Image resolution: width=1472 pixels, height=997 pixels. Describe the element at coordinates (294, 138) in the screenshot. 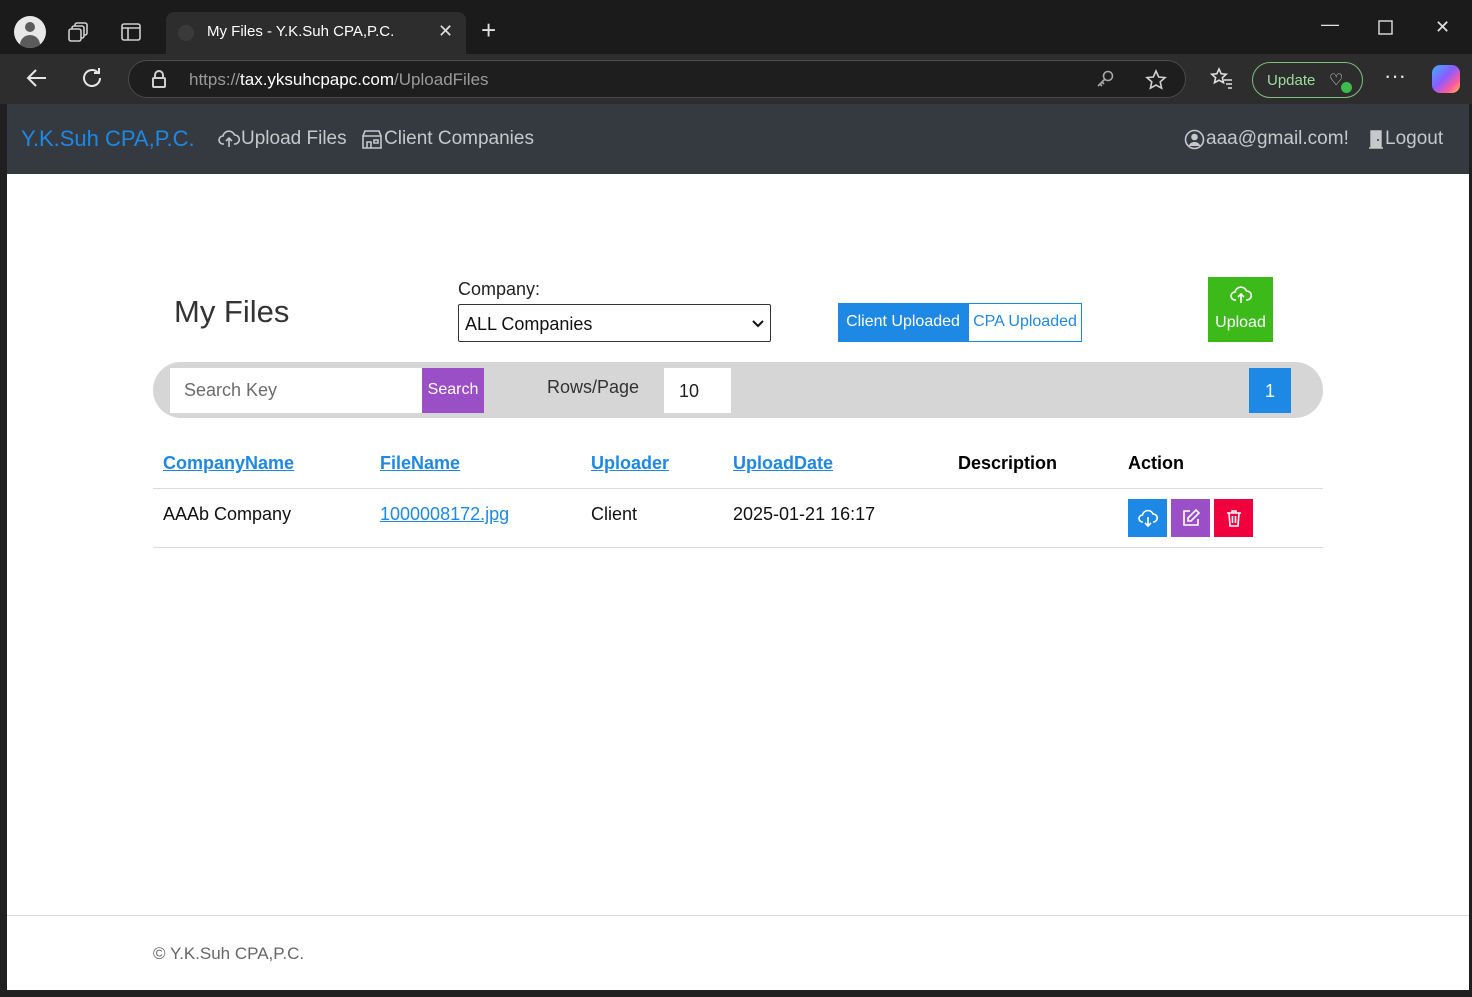

I see `nav-upload-files-label: Upload Files` at that location.